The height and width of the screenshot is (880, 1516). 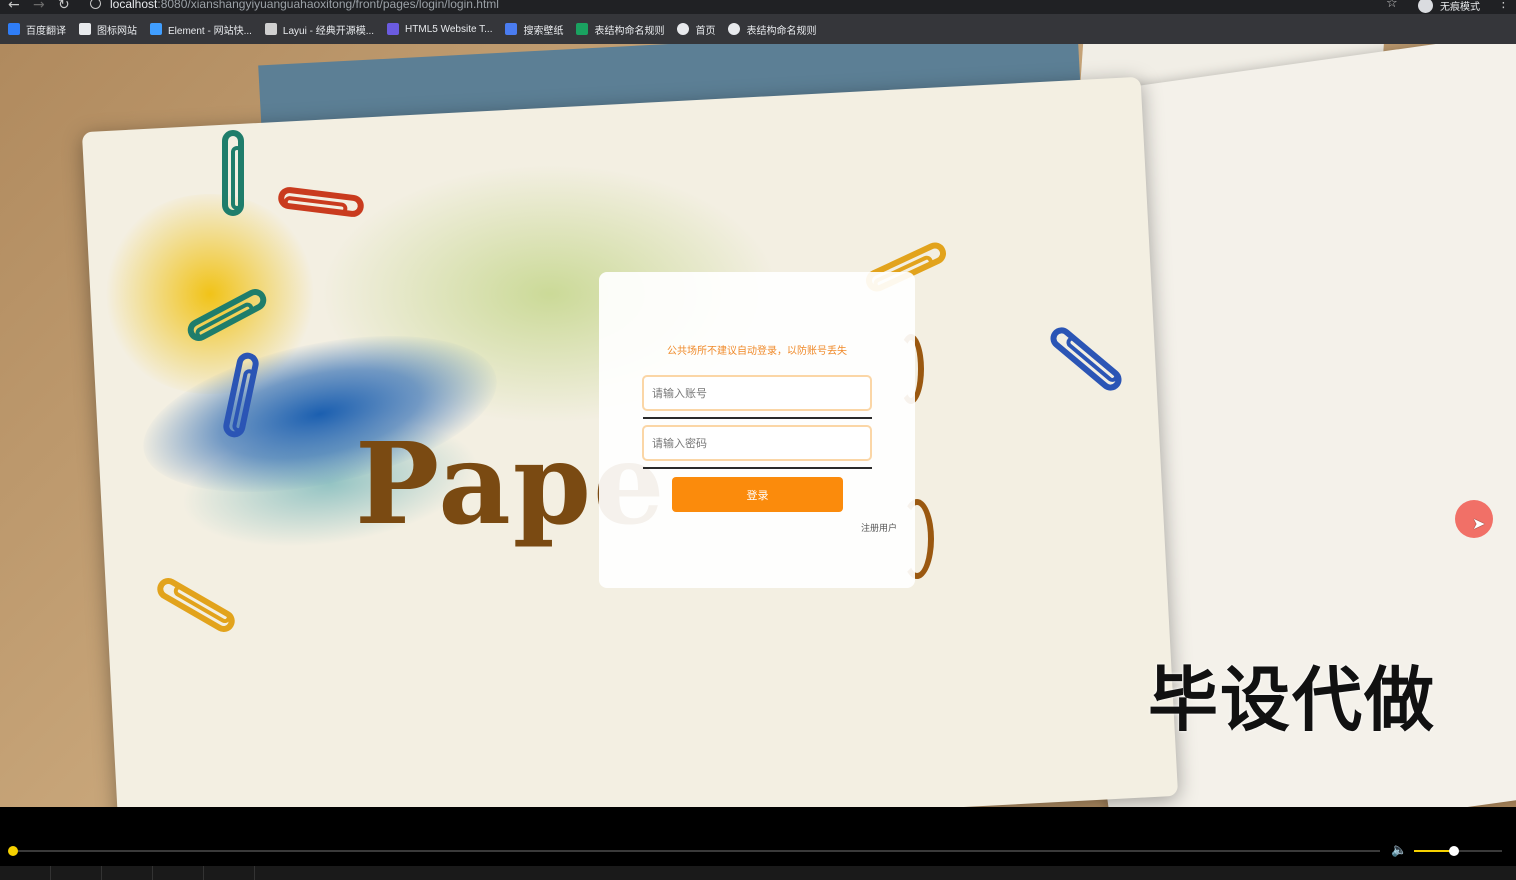 I want to click on volume-icon: 🔈, so click(x=1399, y=850).